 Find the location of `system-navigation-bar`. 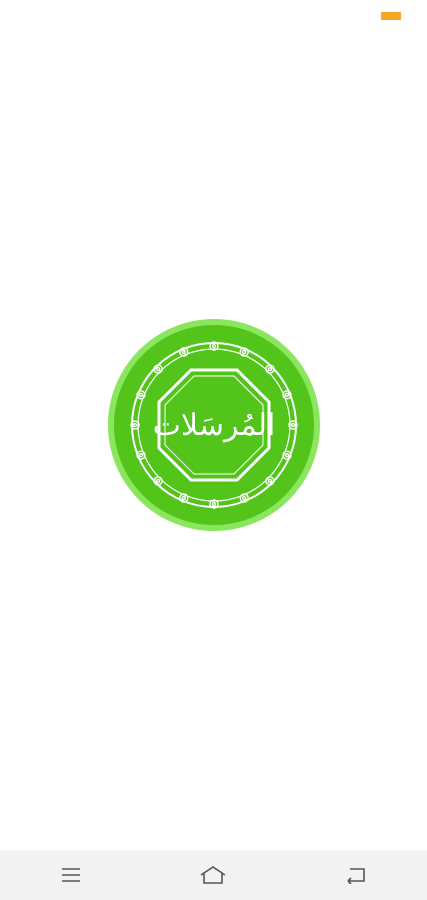

system-navigation-bar is located at coordinates (213, 875).